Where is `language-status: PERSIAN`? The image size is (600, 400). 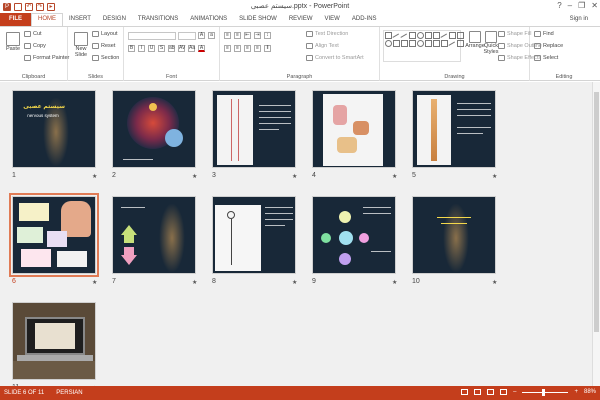
language-status: PERSIAN is located at coordinates (69, 393).